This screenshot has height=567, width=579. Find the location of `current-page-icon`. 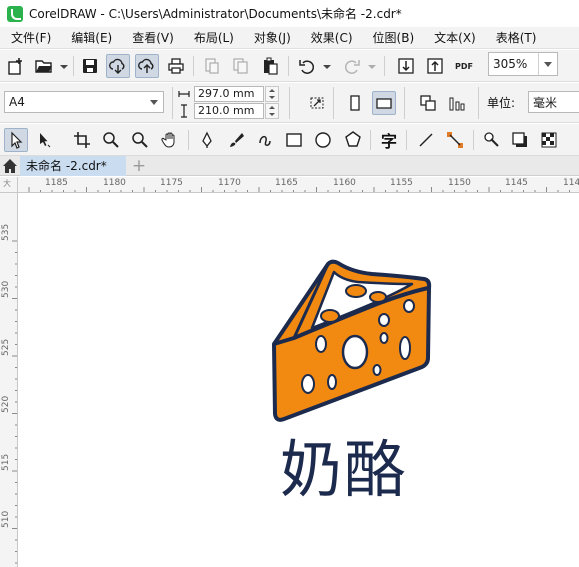

current-page-icon is located at coordinates (457, 103).